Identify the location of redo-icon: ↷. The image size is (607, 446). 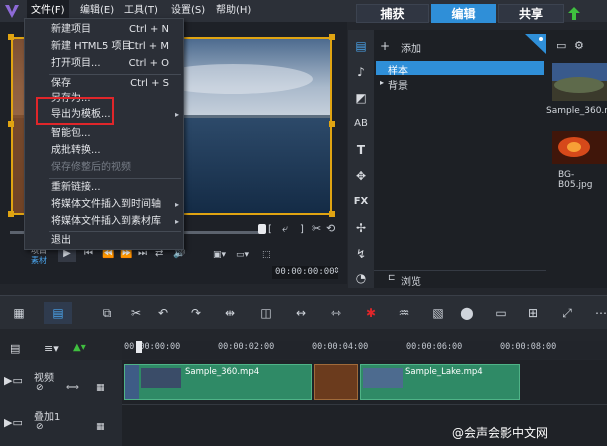
(196, 313).